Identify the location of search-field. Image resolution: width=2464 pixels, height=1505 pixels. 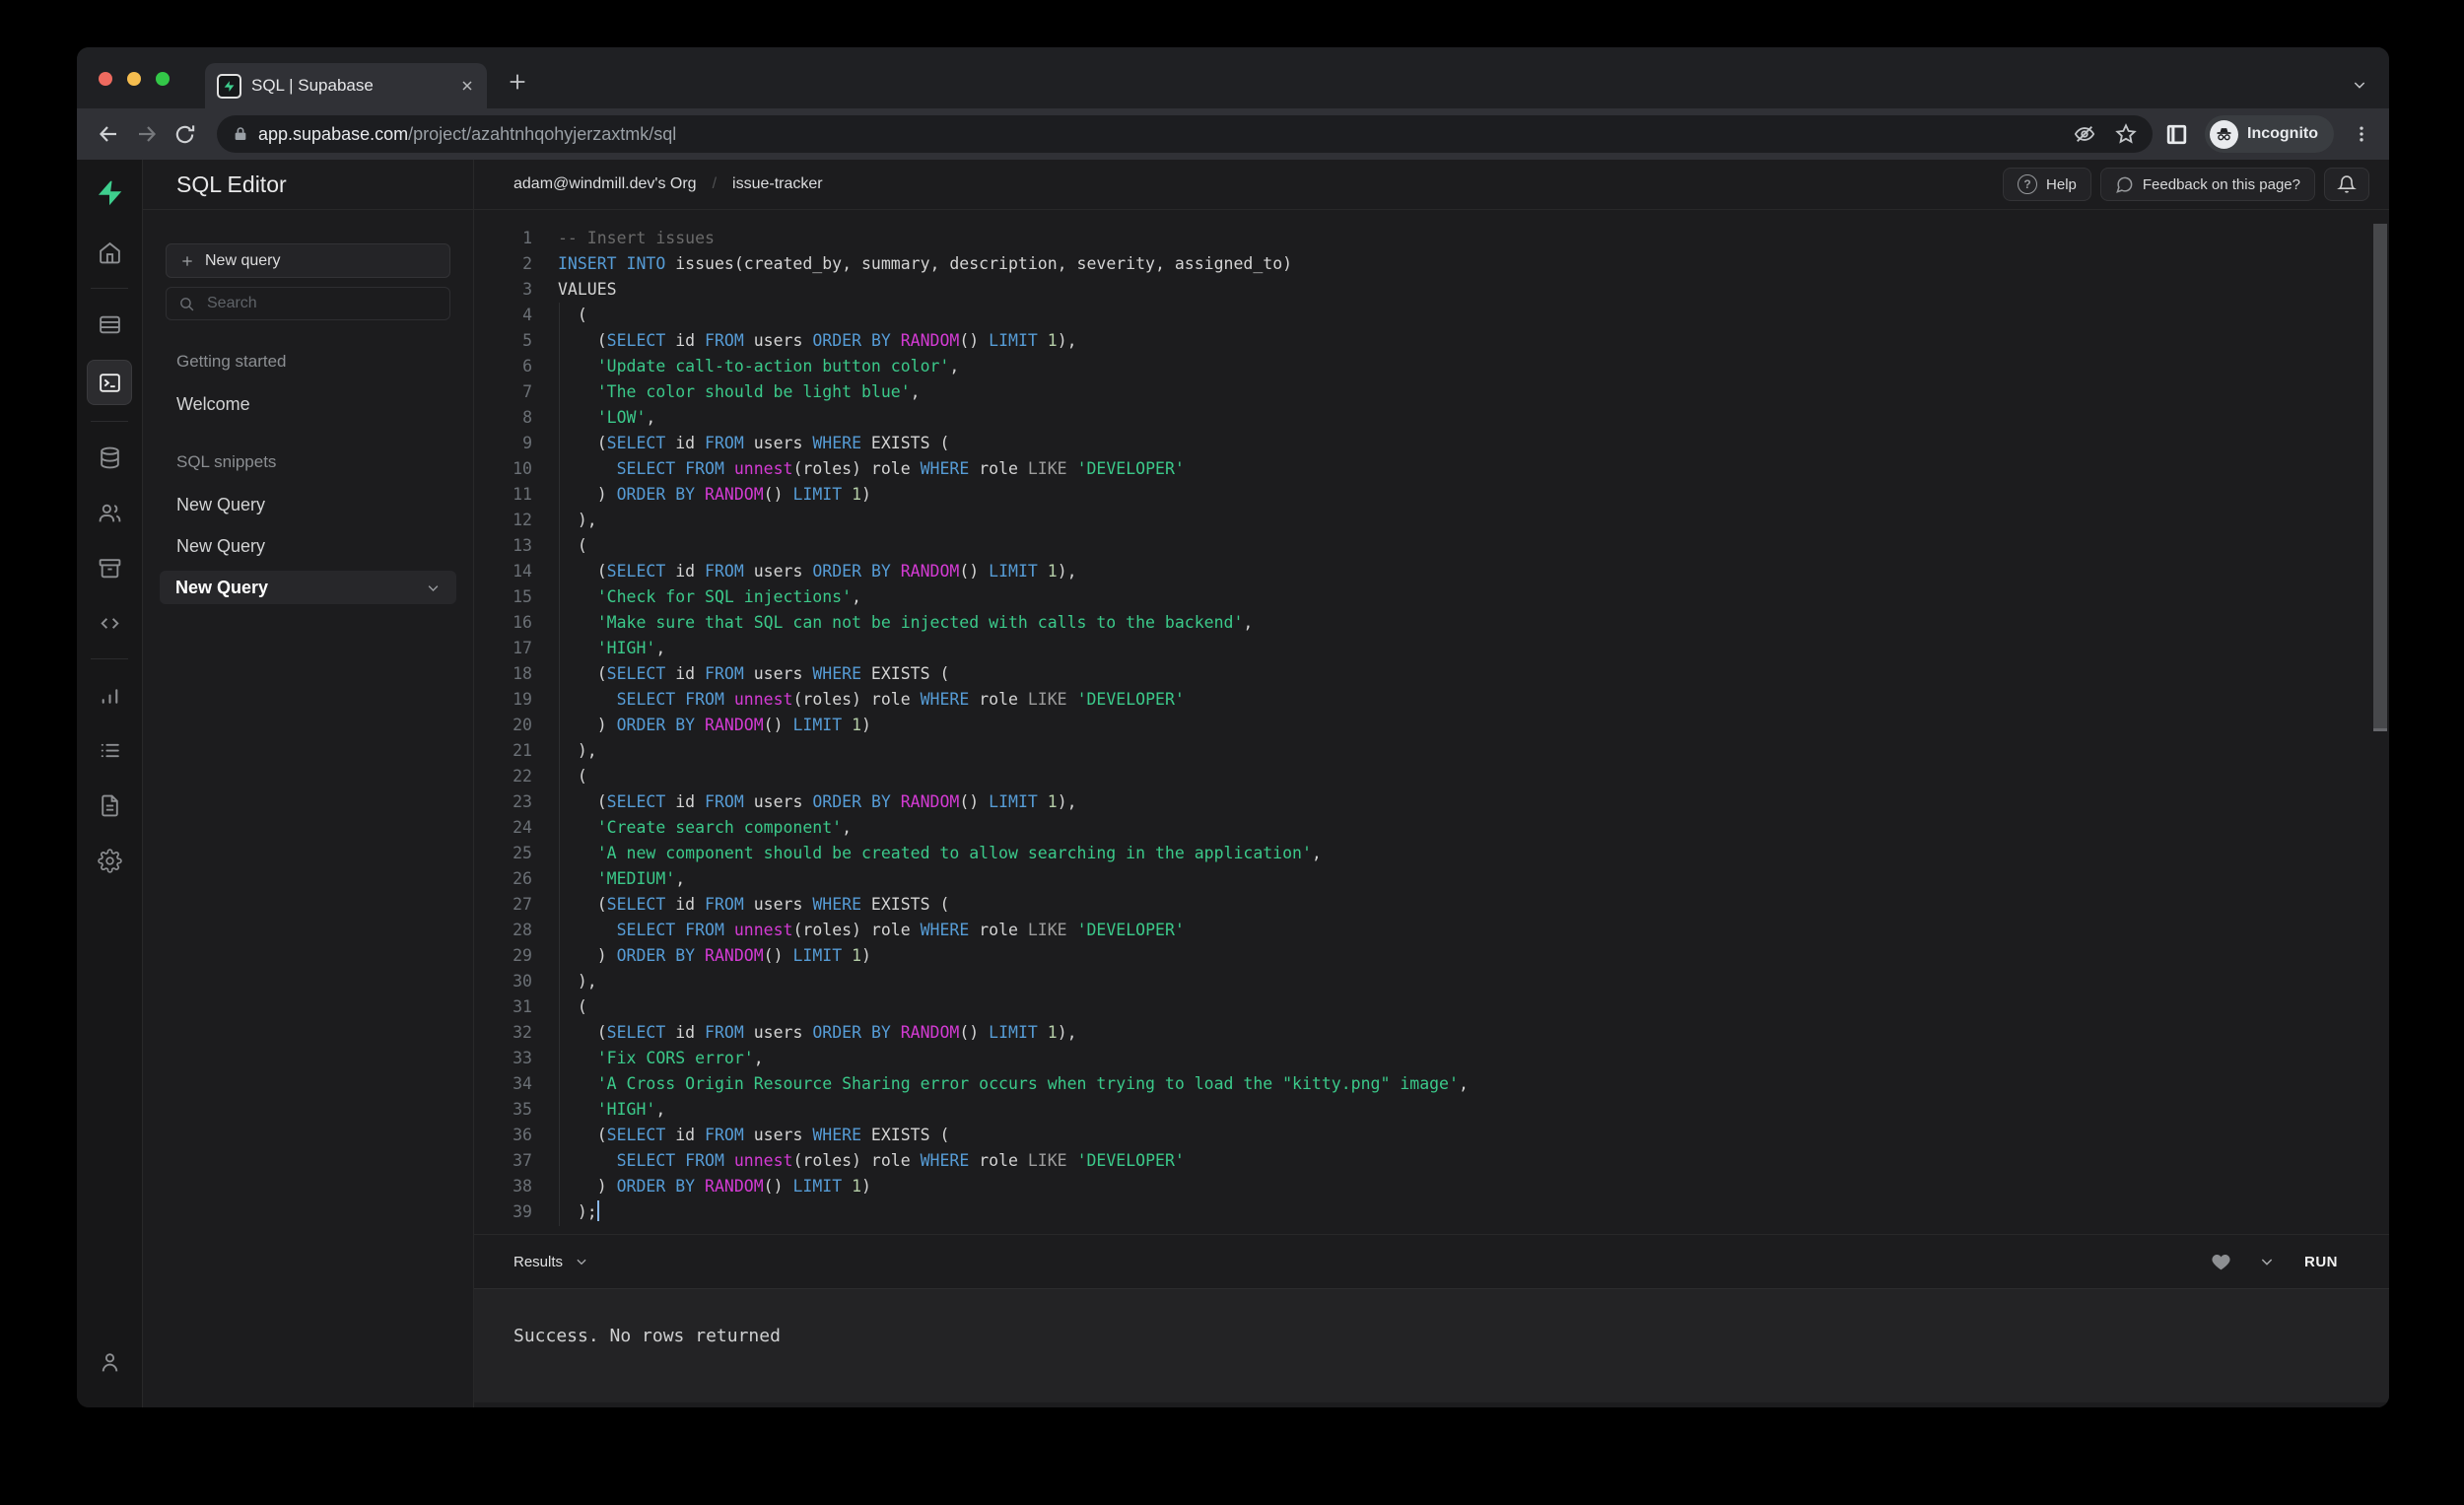
(308, 303).